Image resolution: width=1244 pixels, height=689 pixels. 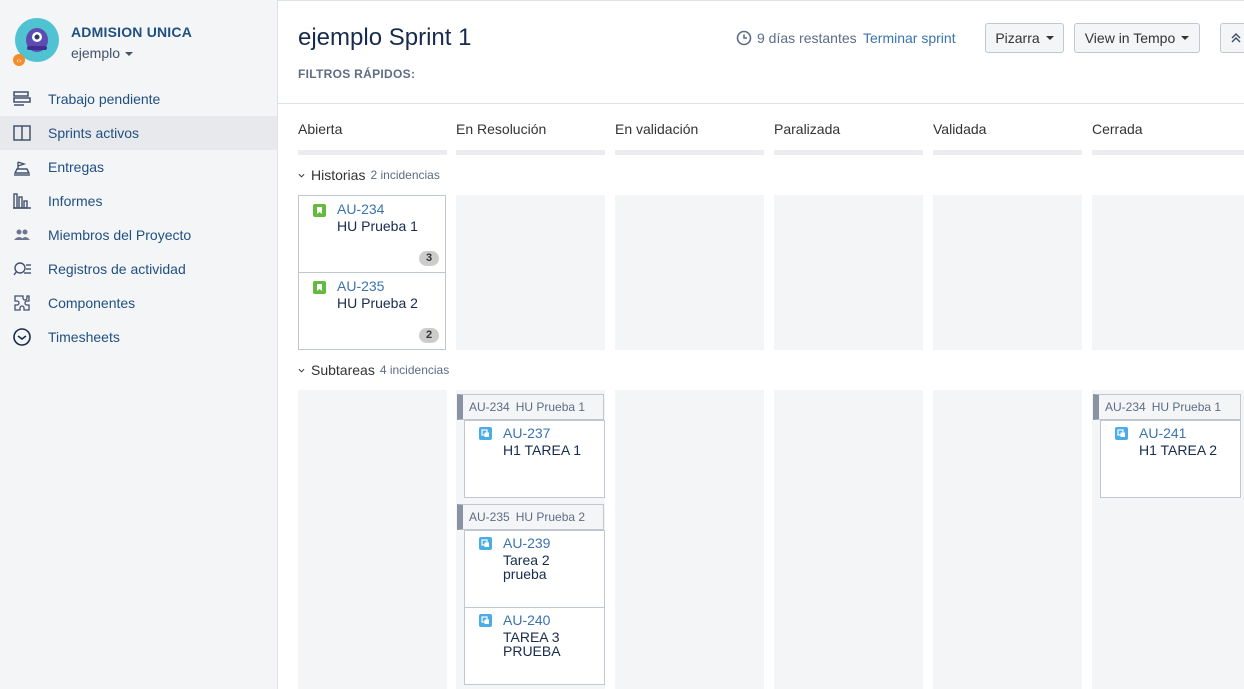 I want to click on subtask-count-badge: 3, so click(x=429, y=258).